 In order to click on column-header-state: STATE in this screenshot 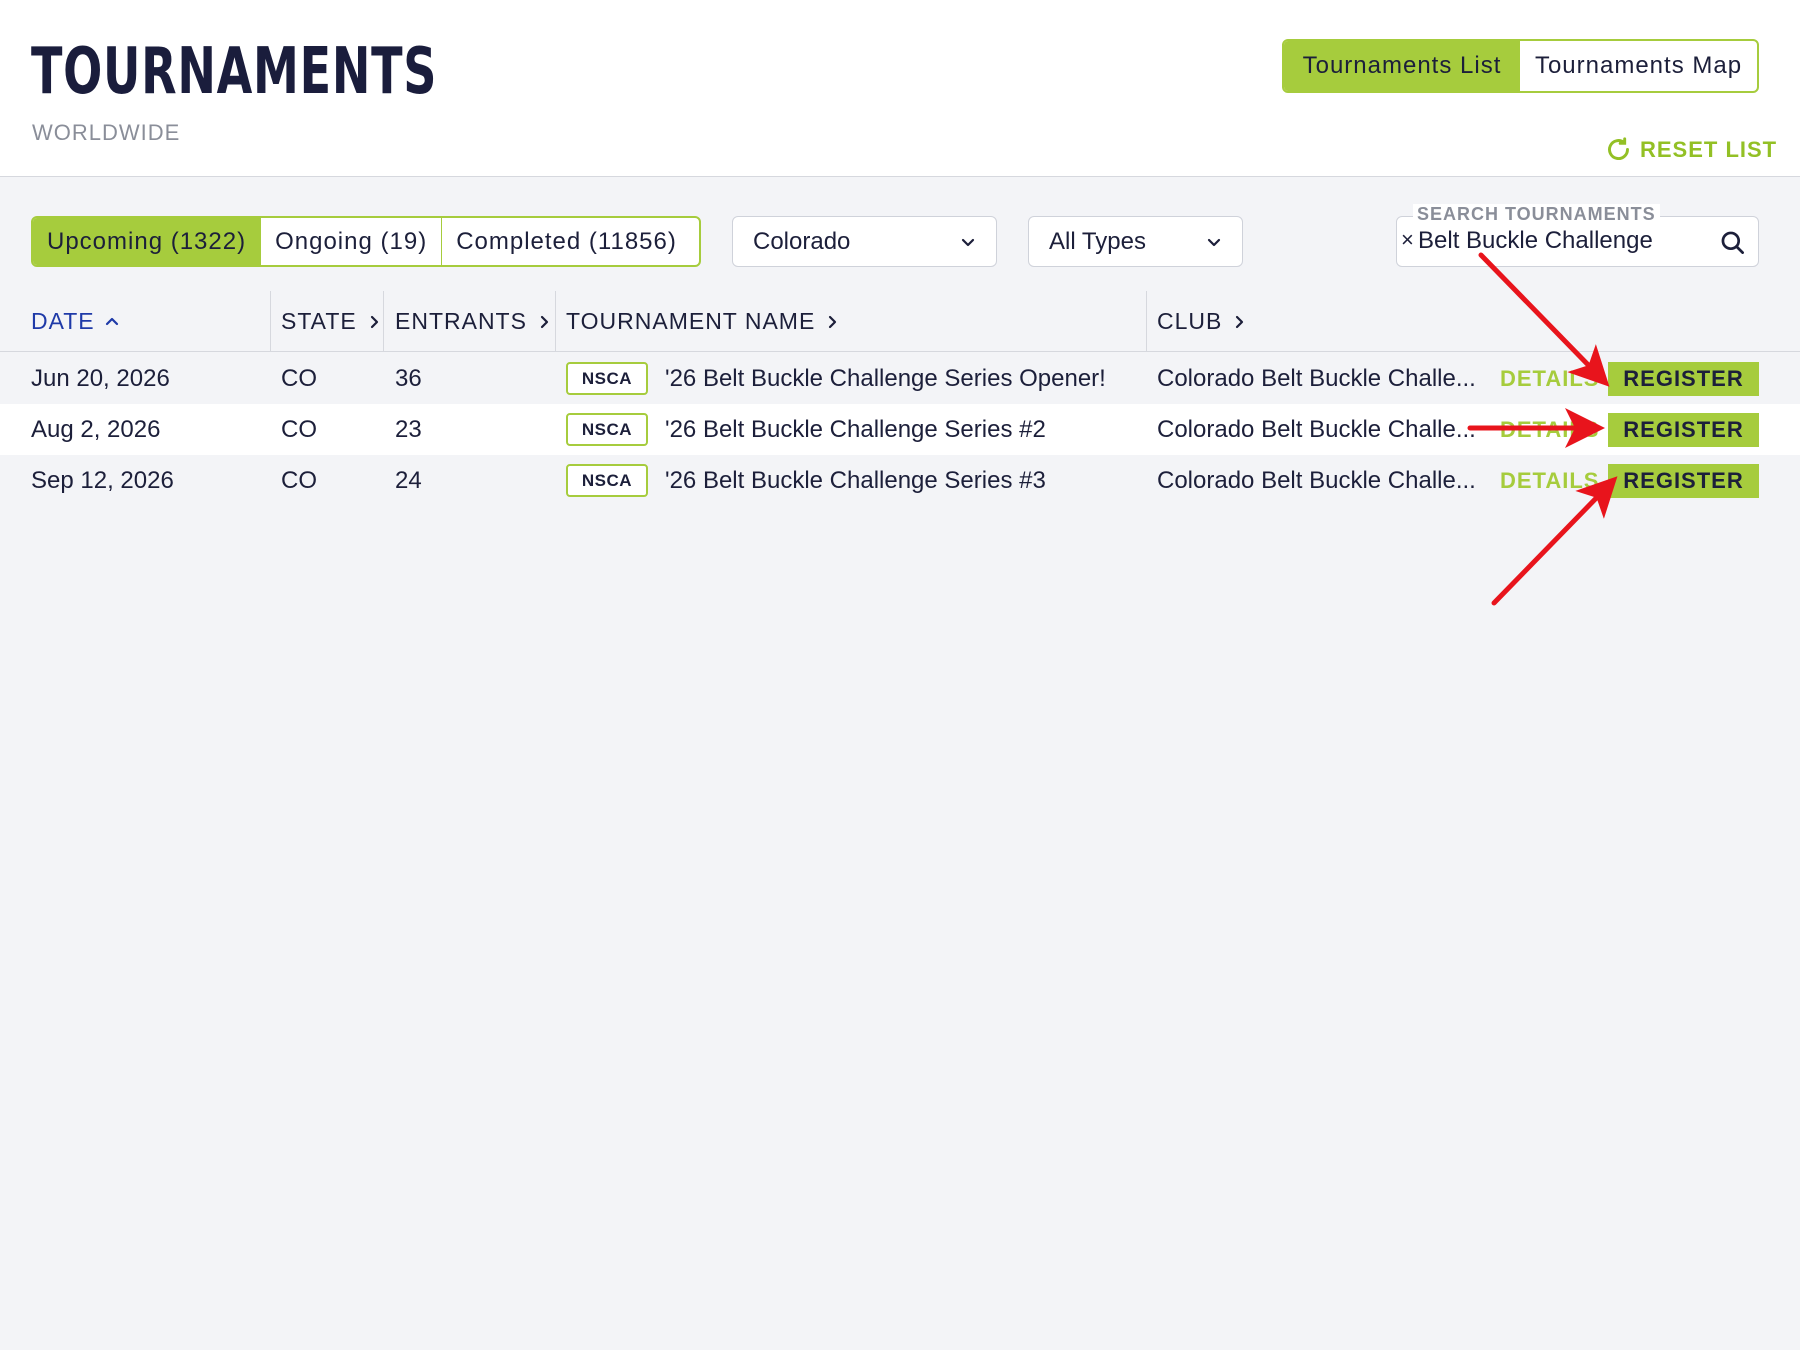, I will do `click(331, 321)`.